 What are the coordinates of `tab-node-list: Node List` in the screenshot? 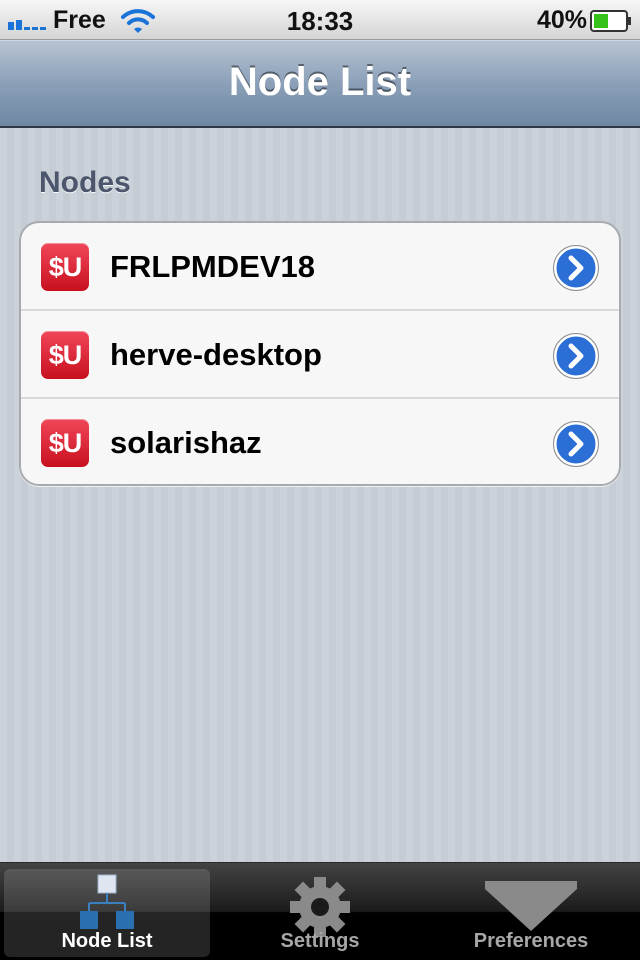 It's located at (107, 913).